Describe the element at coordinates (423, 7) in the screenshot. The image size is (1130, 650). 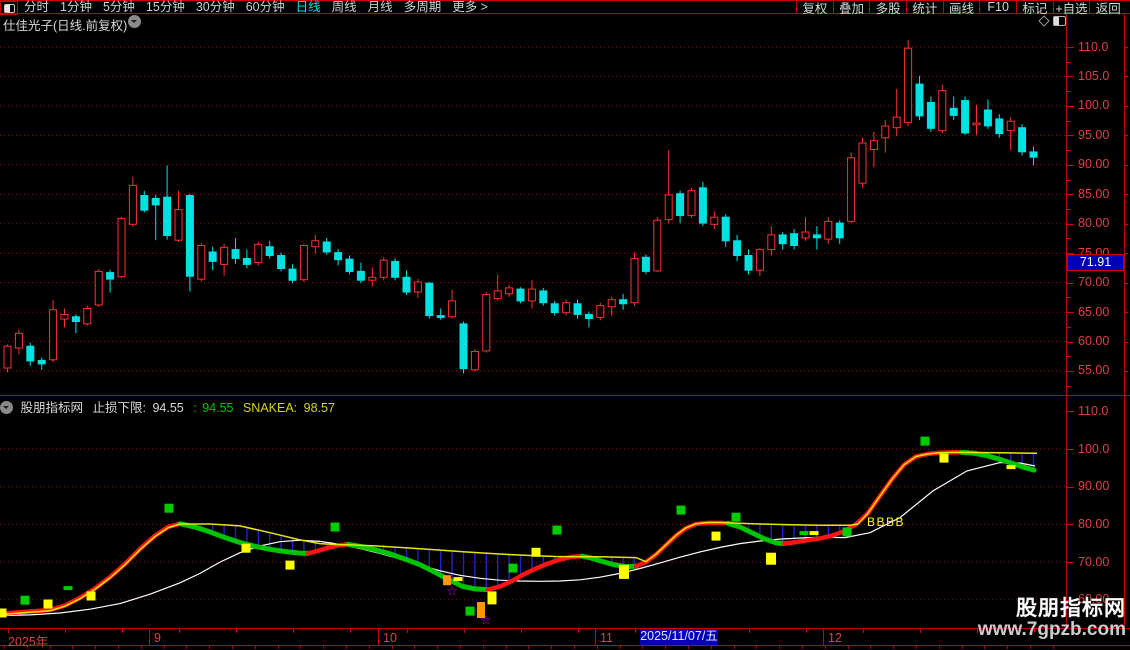
I see `period-tab-10: 多周期` at that location.